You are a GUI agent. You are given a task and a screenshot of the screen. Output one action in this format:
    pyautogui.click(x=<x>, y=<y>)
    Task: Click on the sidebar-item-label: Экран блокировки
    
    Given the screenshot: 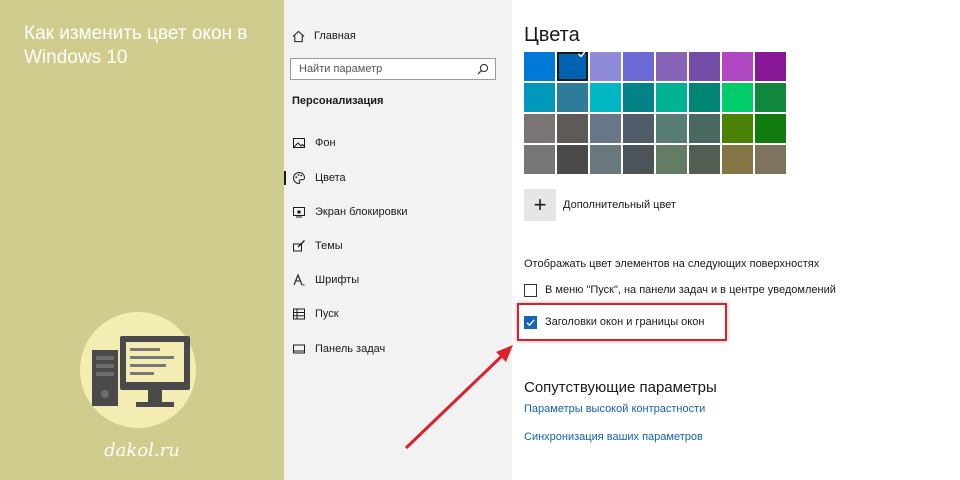 What is the action you would take?
    pyautogui.click(x=361, y=212)
    